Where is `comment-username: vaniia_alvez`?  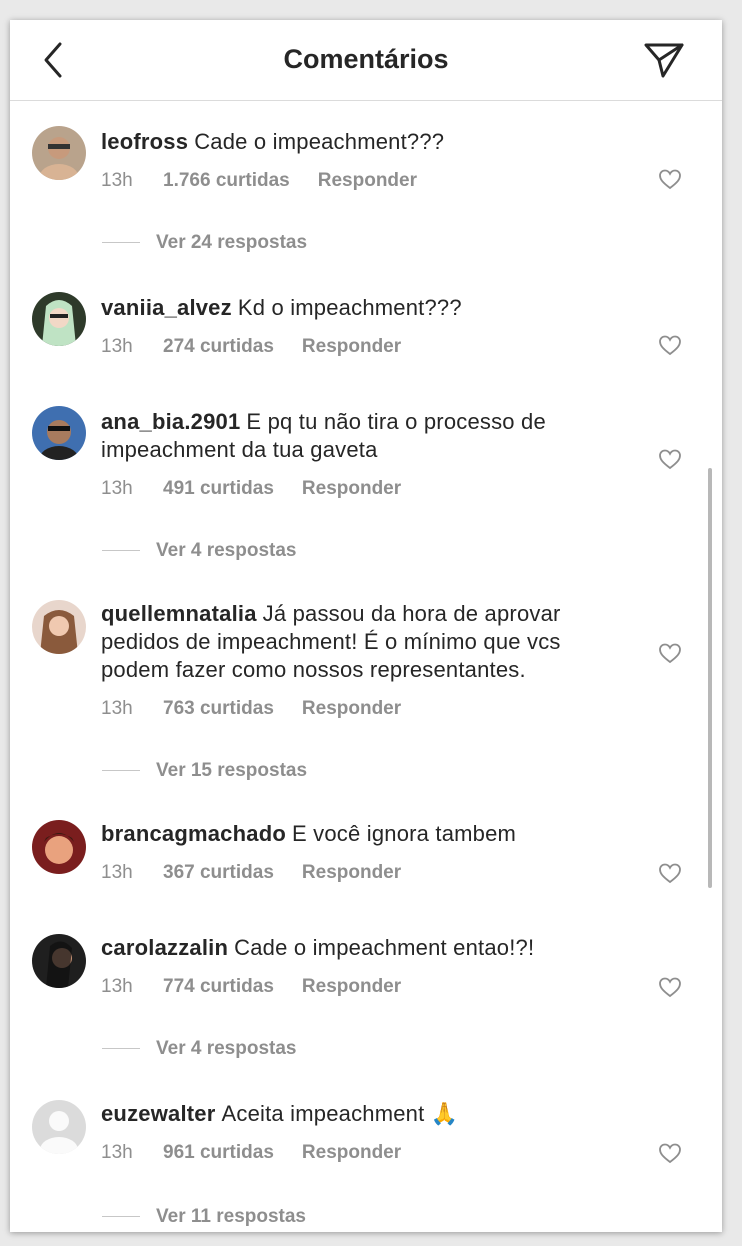
comment-username: vaniia_alvez is located at coordinates (166, 307).